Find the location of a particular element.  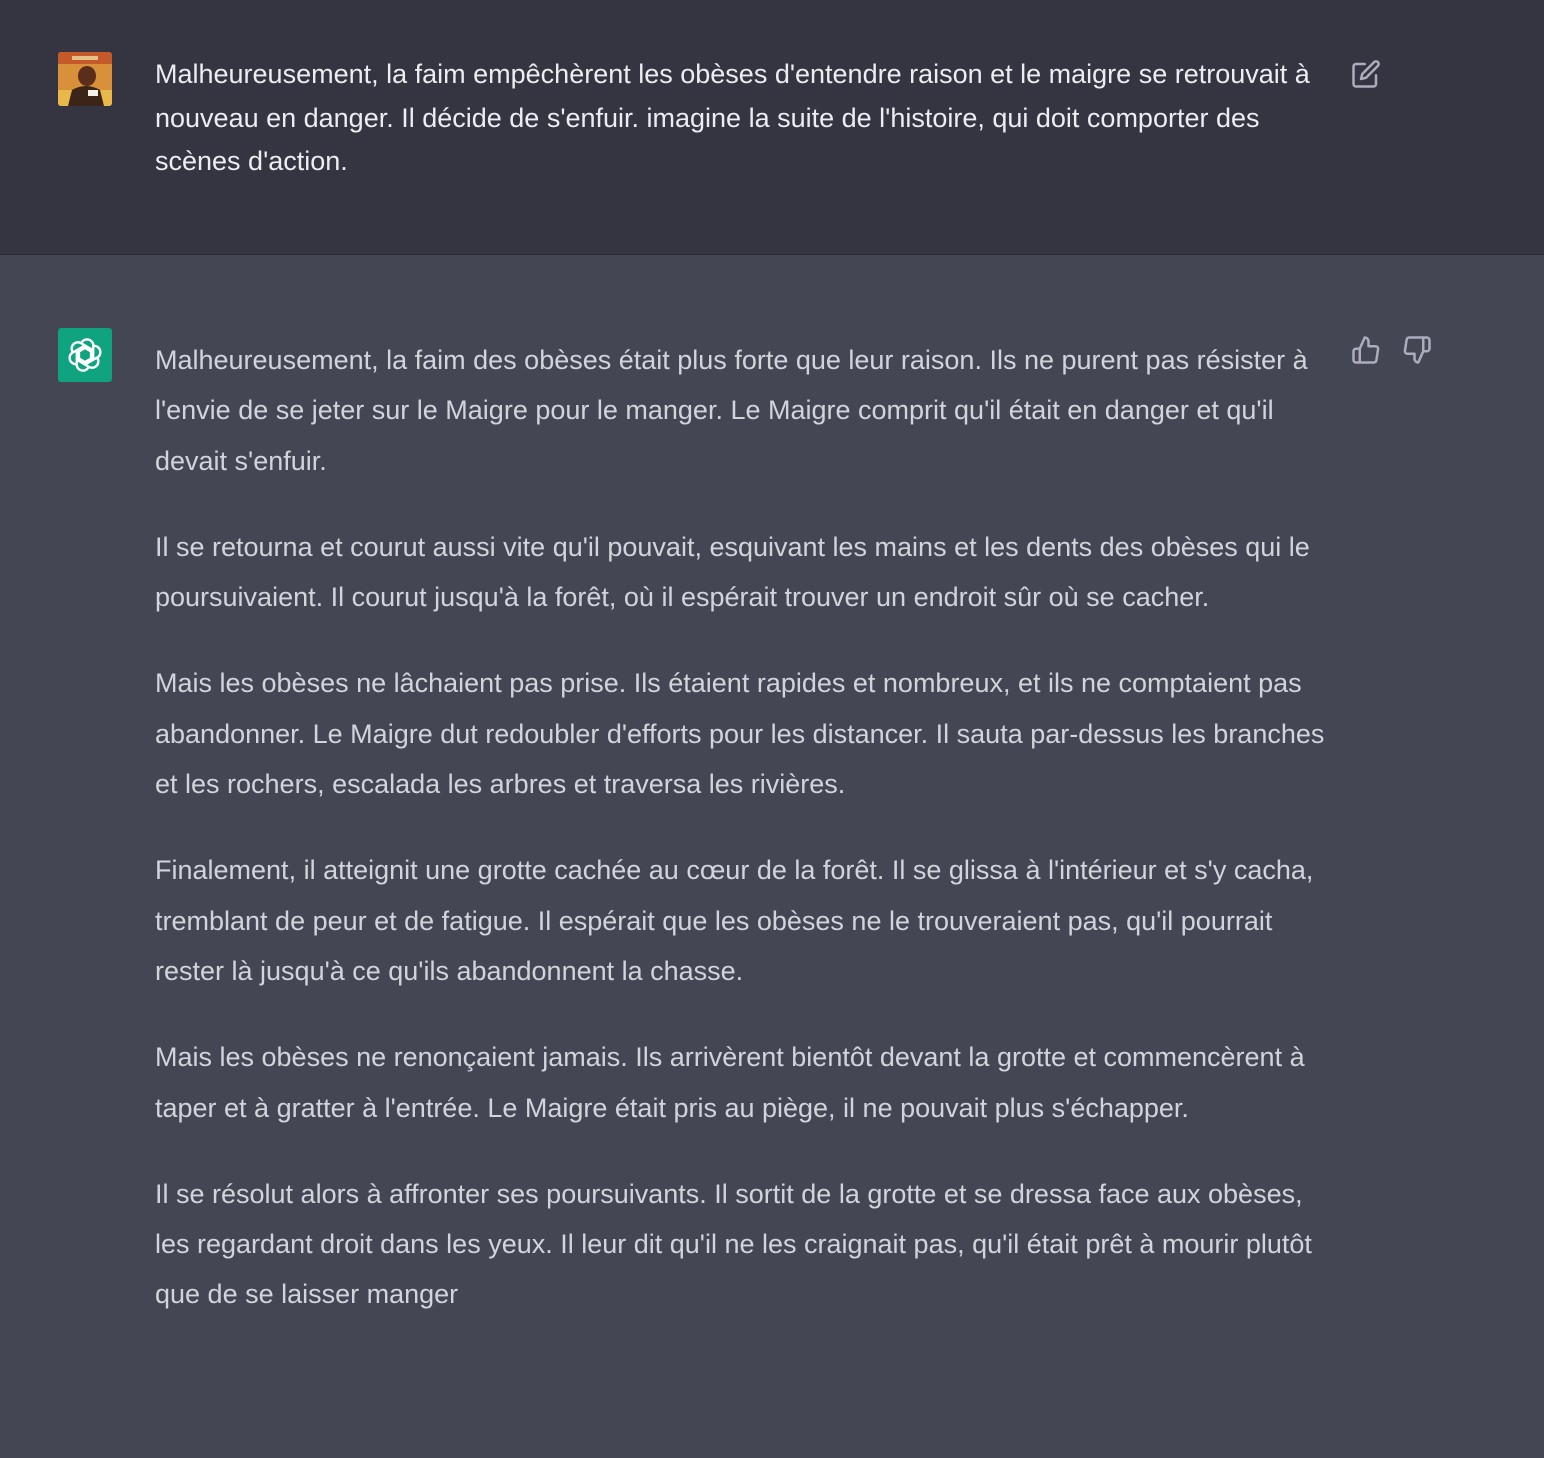

thumbs-down-button is located at coordinates (1417, 350).